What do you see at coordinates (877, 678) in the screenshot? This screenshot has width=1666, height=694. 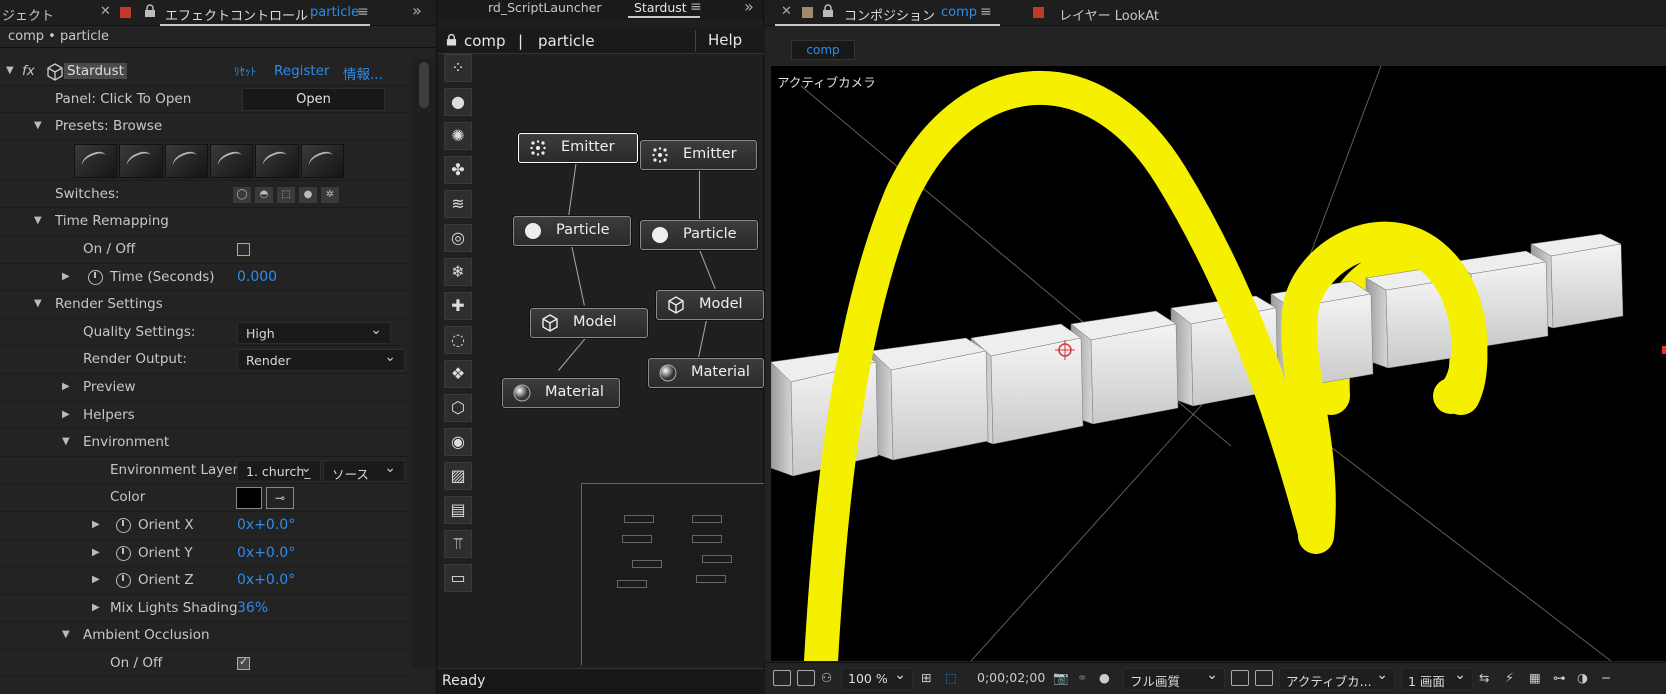 I see `zoom-dropdown: 100 %` at bounding box center [877, 678].